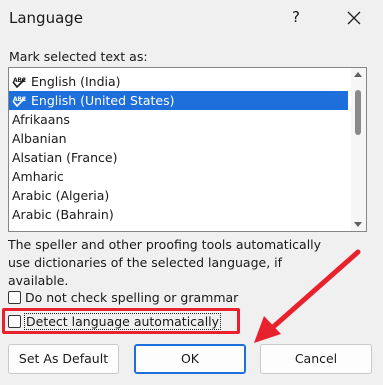  What do you see at coordinates (358, 74) in the screenshot?
I see `scroll-up-arrow-icon` at bounding box center [358, 74].